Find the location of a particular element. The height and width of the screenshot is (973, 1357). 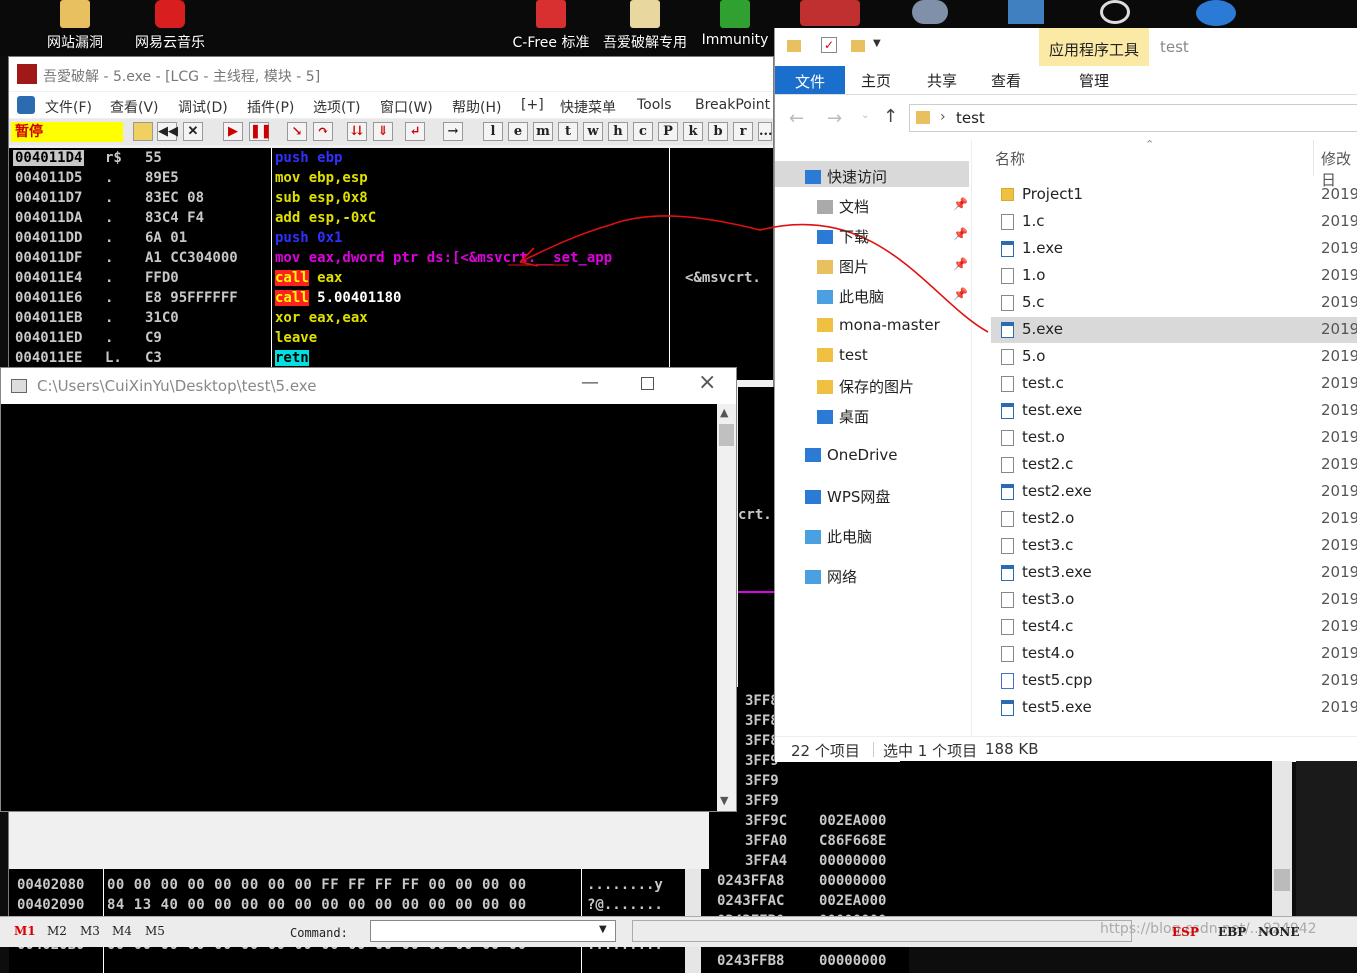

nav-item: OneDrive is located at coordinates (851, 455).